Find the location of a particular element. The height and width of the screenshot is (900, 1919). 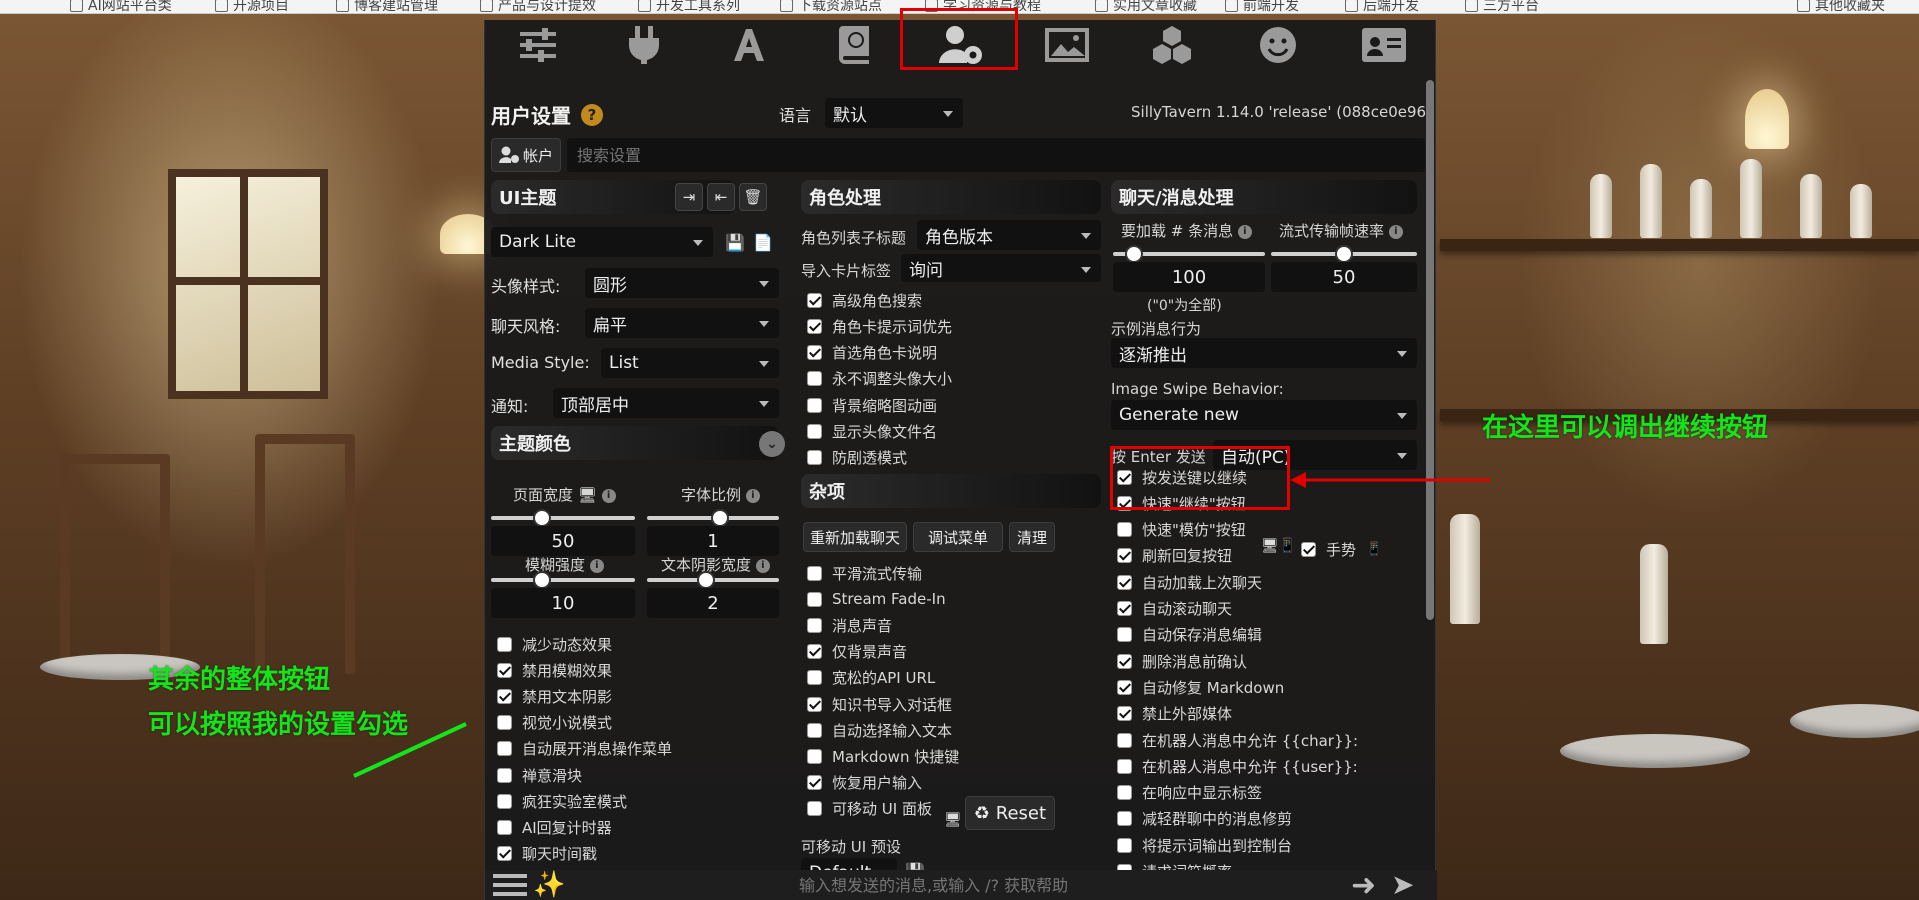

search-input is located at coordinates (996, 155).